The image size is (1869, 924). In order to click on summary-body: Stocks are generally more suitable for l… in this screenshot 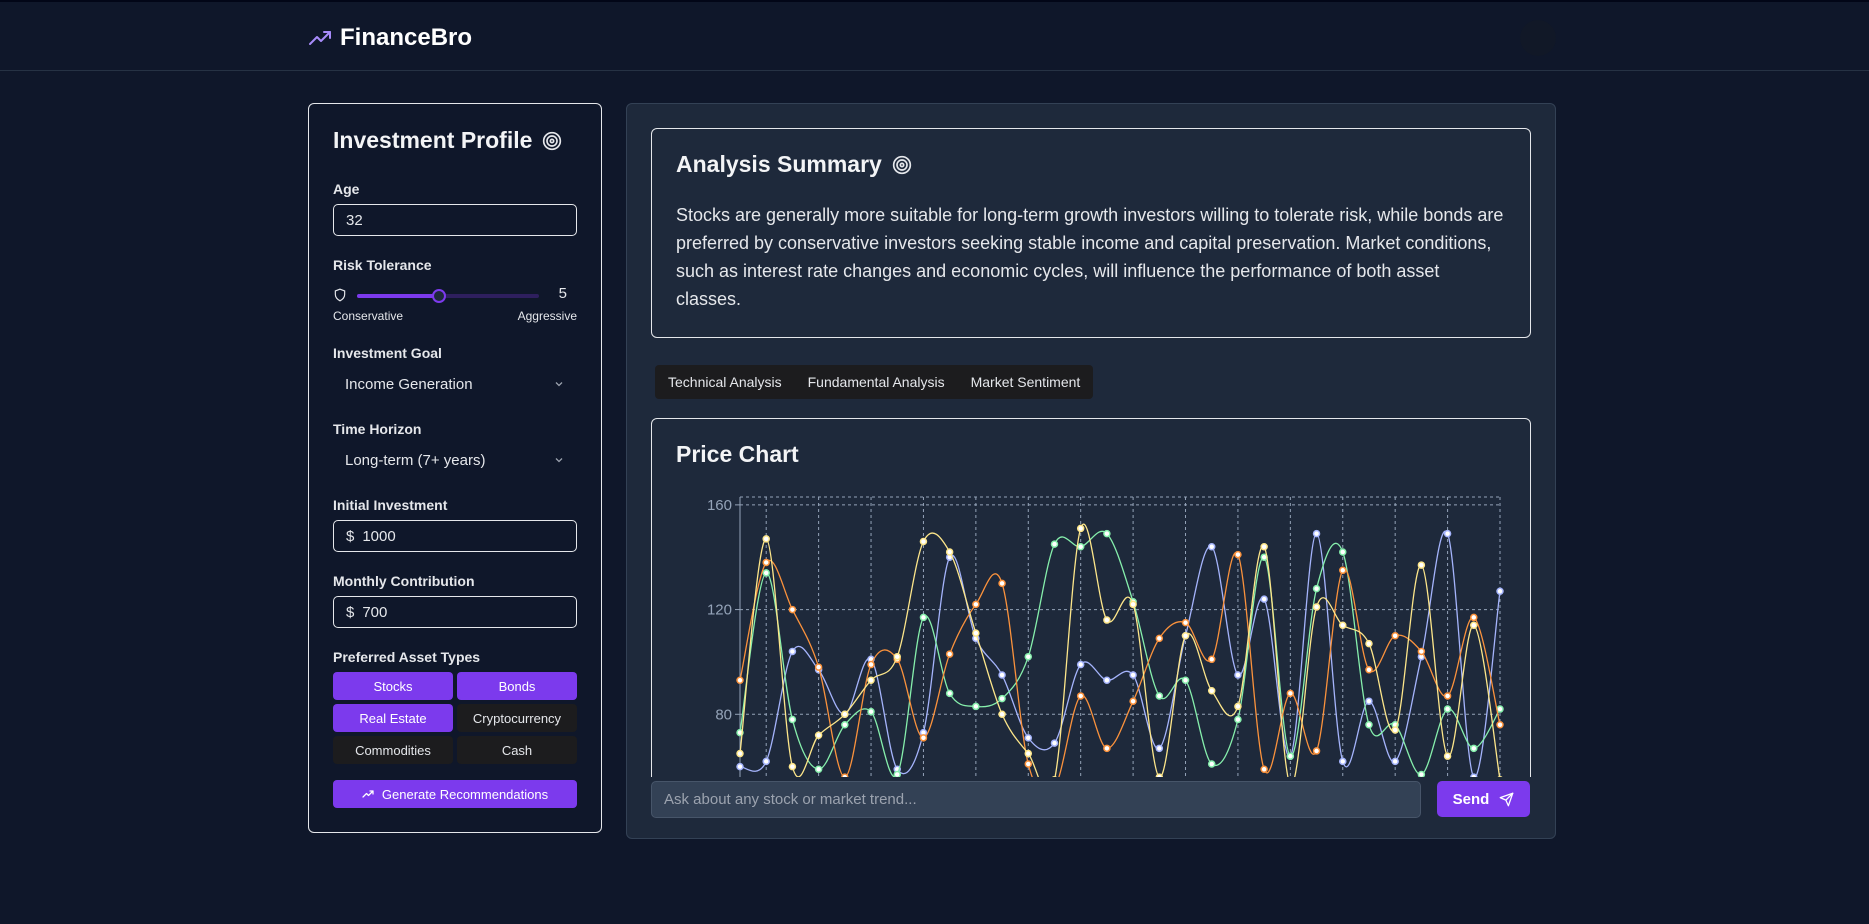, I will do `click(1090, 257)`.